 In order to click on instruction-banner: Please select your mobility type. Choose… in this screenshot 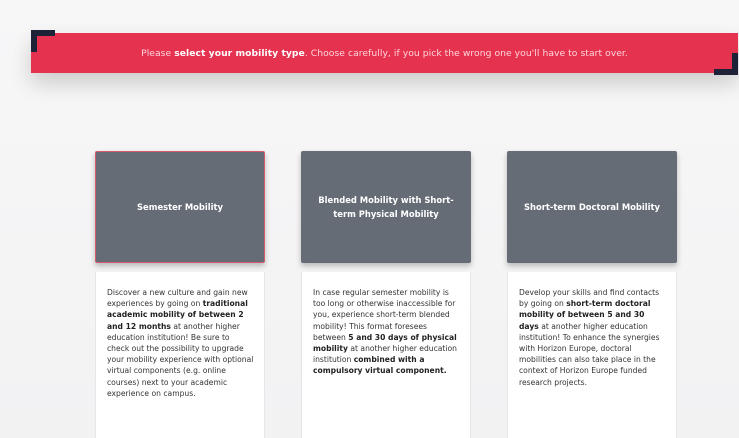, I will do `click(384, 52)`.